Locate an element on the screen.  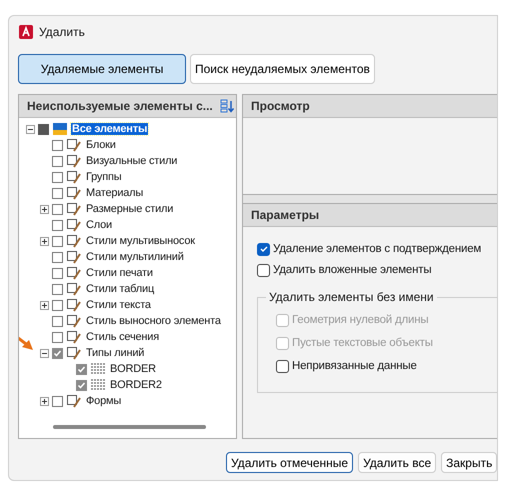
dialog-button: Закрыть is located at coordinates (469, 462).